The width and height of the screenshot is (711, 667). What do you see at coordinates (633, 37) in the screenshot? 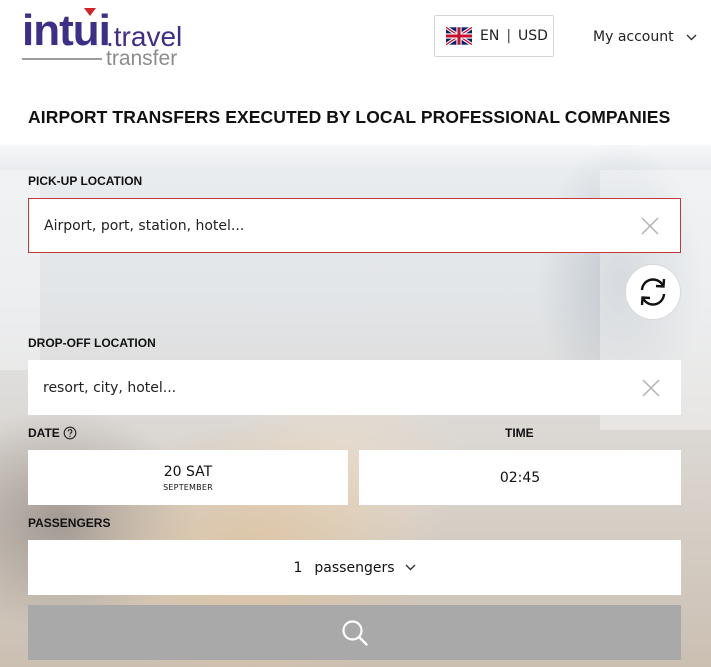
I see `my-account-label: My account` at bounding box center [633, 37].